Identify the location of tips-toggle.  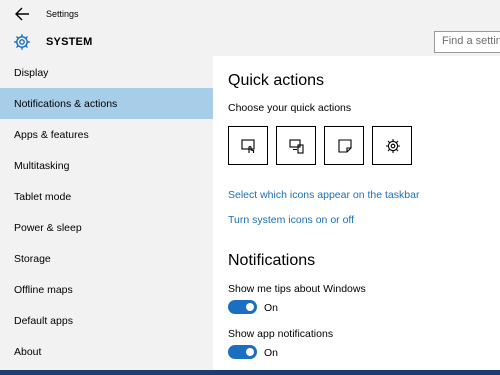
(242, 307).